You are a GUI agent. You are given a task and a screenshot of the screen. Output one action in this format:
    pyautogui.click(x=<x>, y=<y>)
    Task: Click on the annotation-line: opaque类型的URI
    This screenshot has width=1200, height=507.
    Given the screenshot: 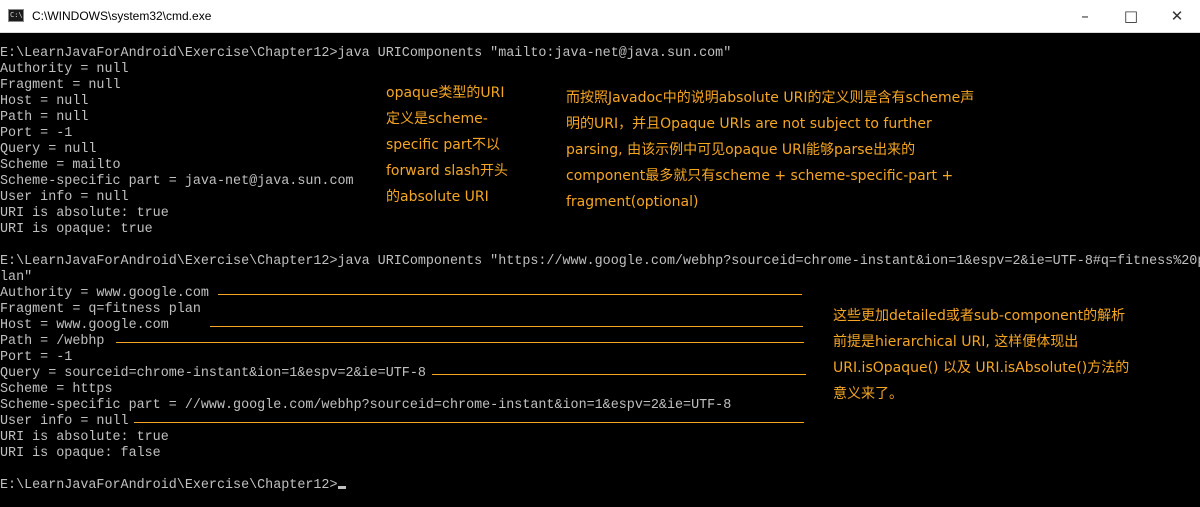 What is the action you would take?
    pyautogui.click(x=445, y=93)
    